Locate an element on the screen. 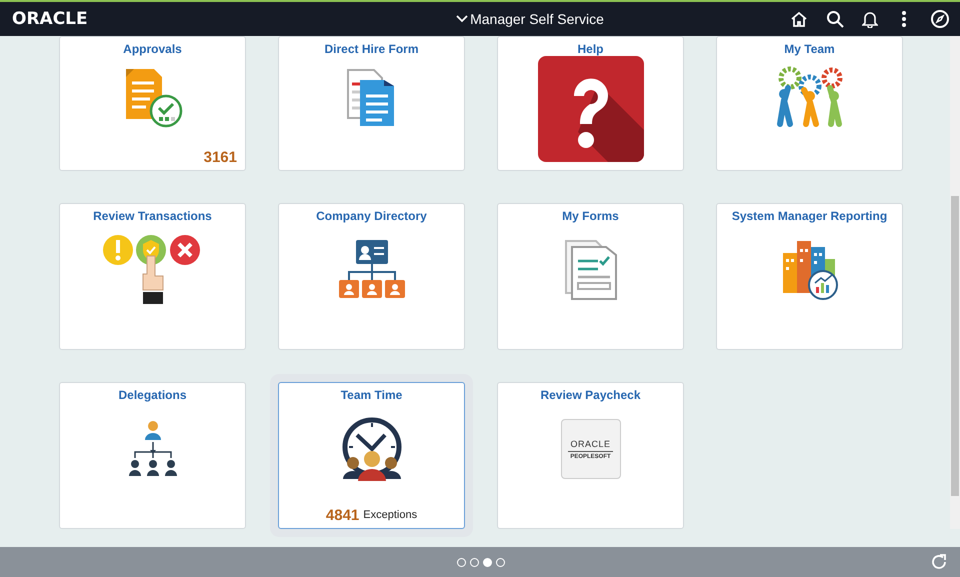 This screenshot has height=577, width=960. forms-icon is located at coordinates (591, 270).